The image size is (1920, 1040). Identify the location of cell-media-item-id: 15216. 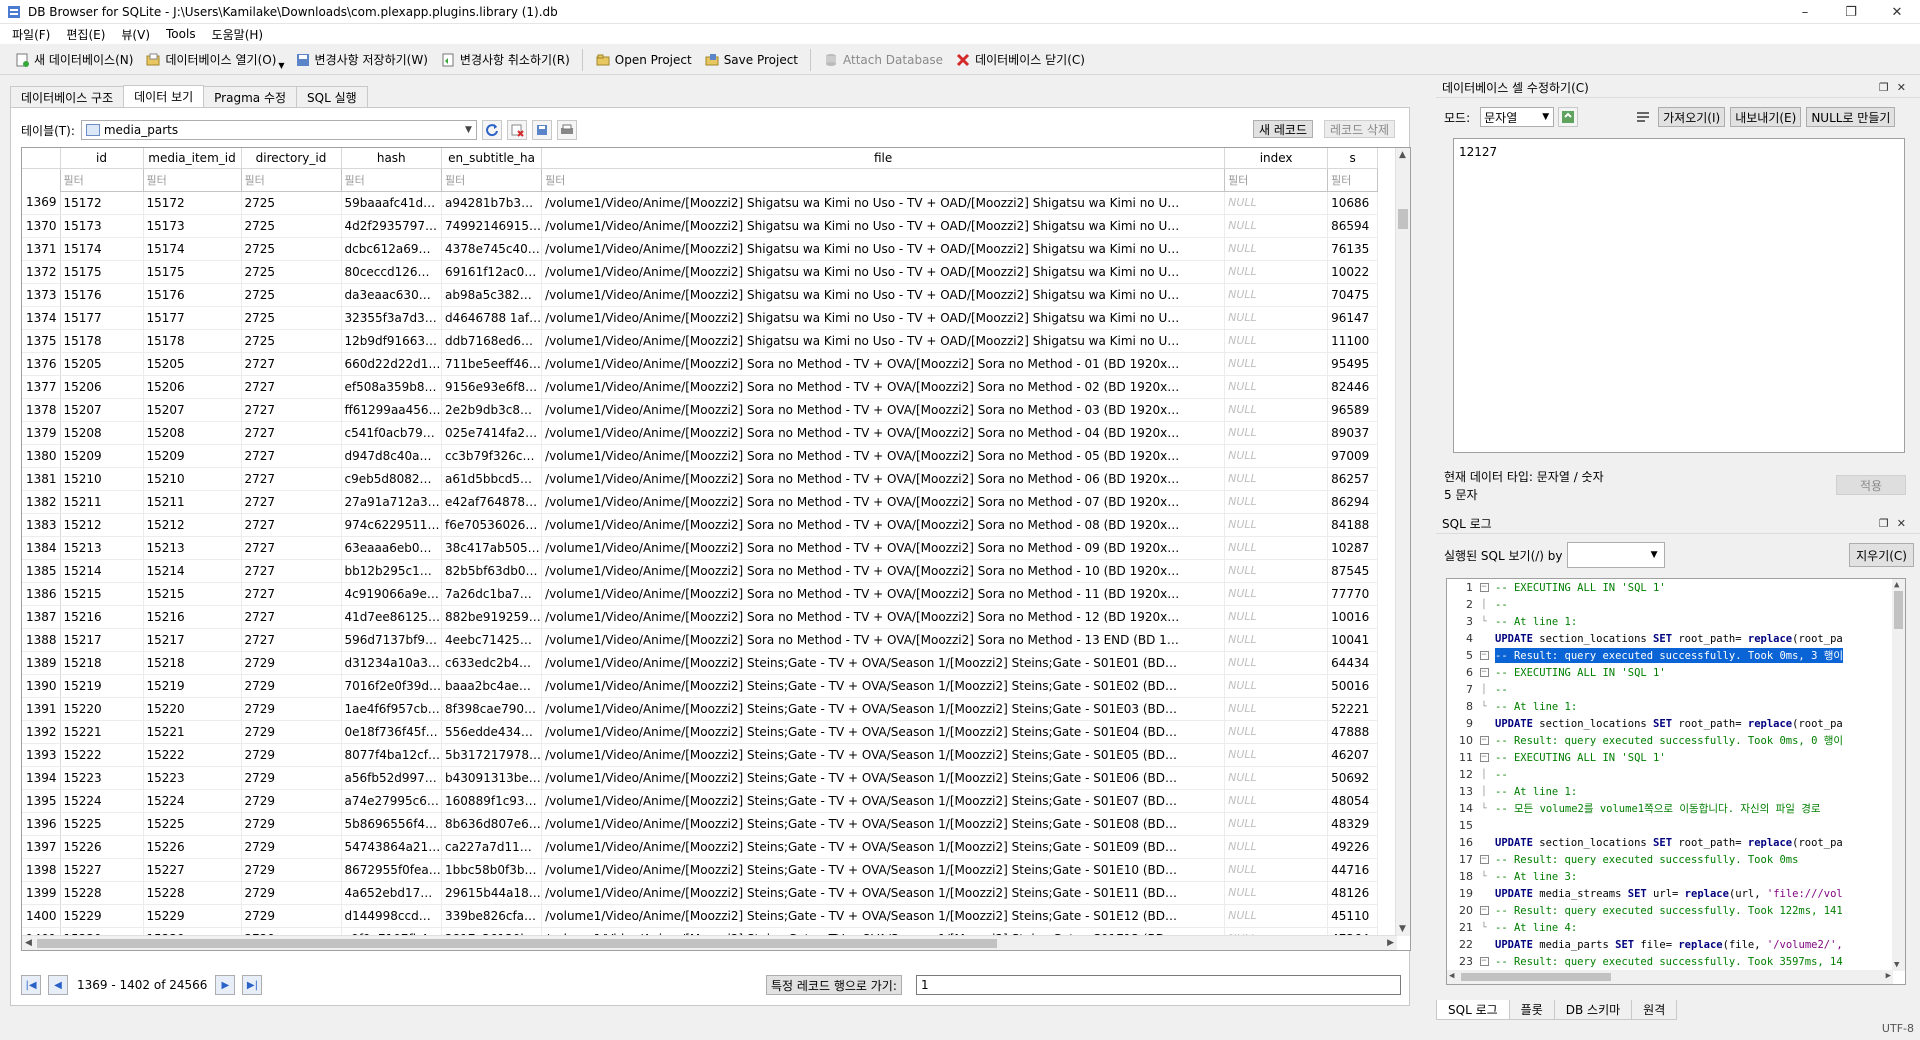
(192, 617).